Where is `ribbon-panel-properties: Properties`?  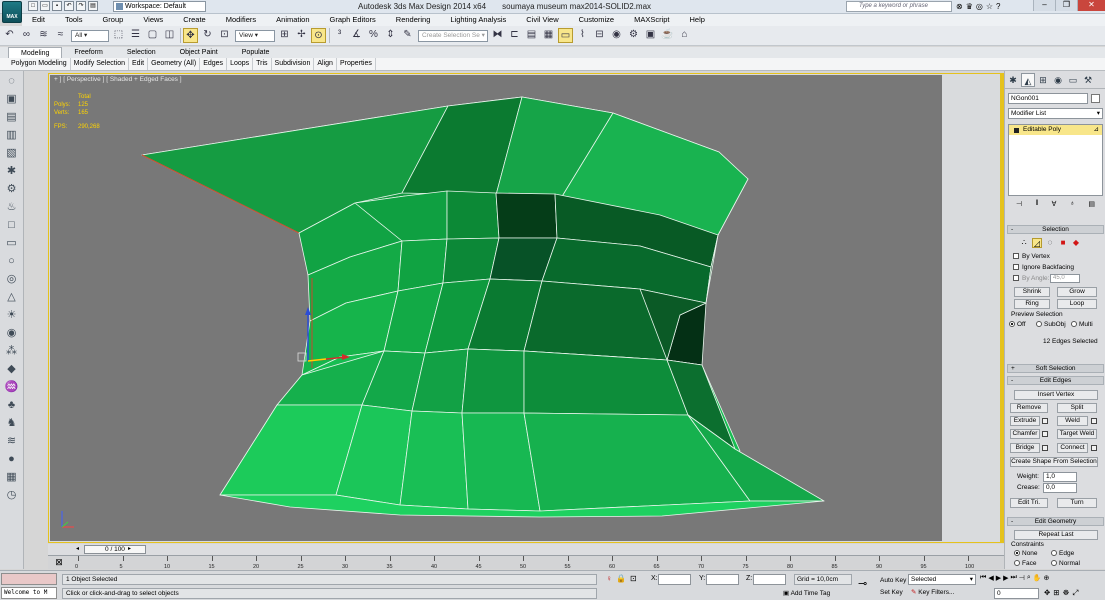 ribbon-panel-properties: Properties is located at coordinates (356, 64).